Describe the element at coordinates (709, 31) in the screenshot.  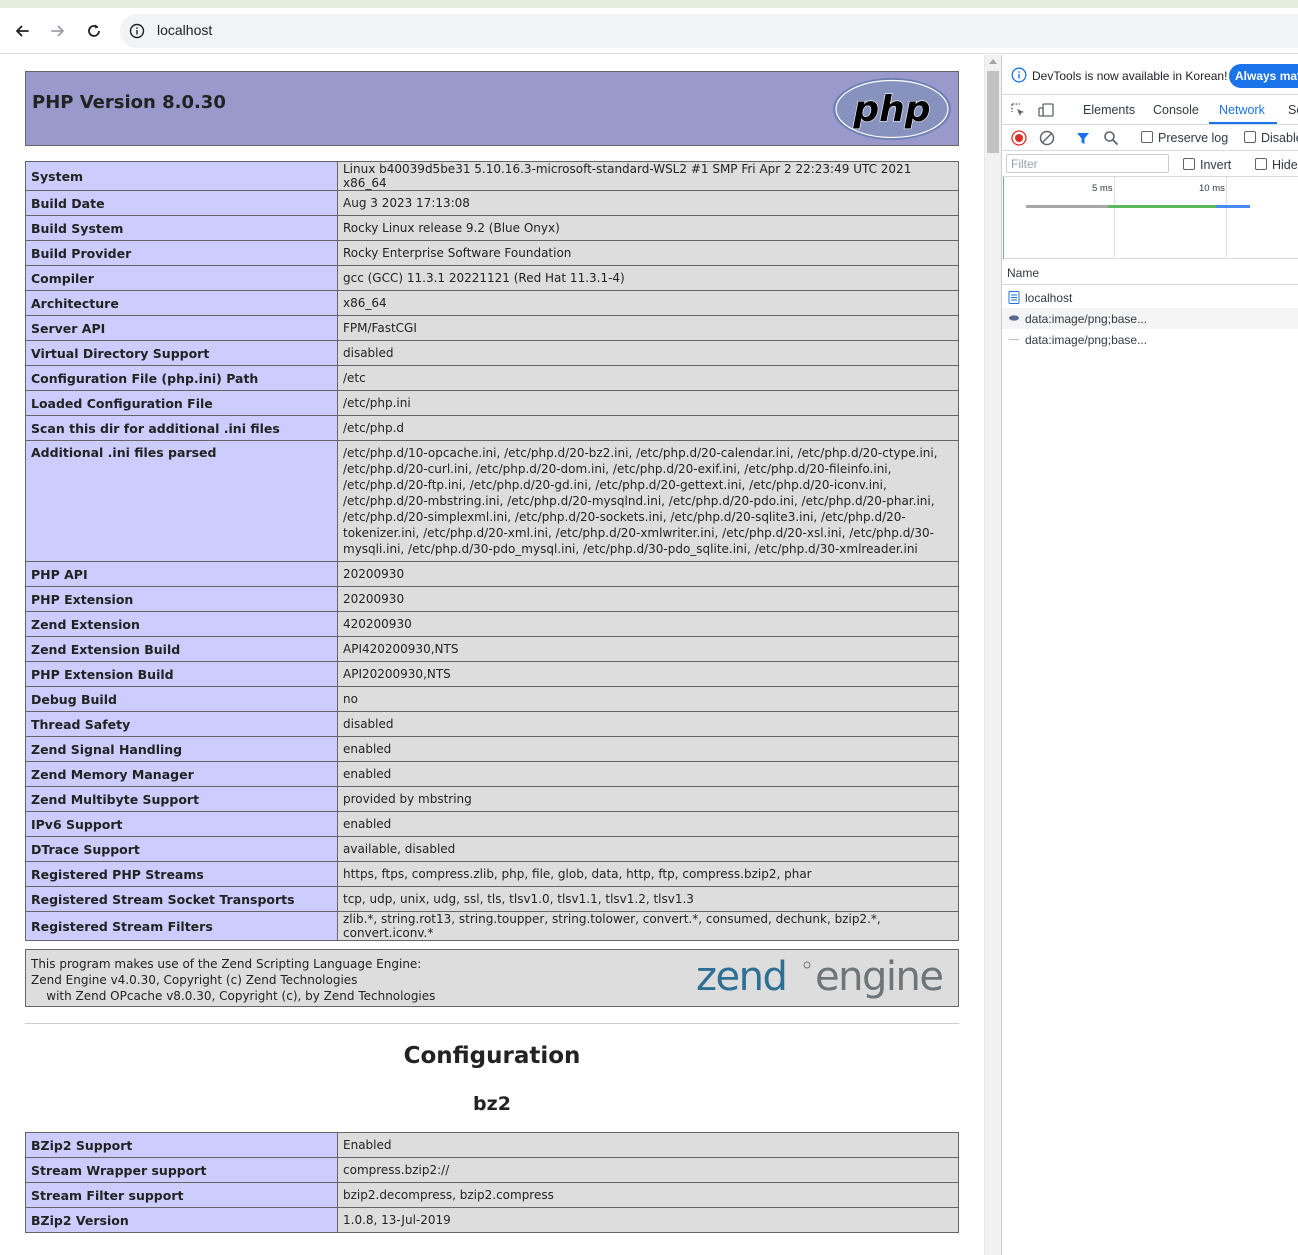
I see `address-bar: localhost` at that location.